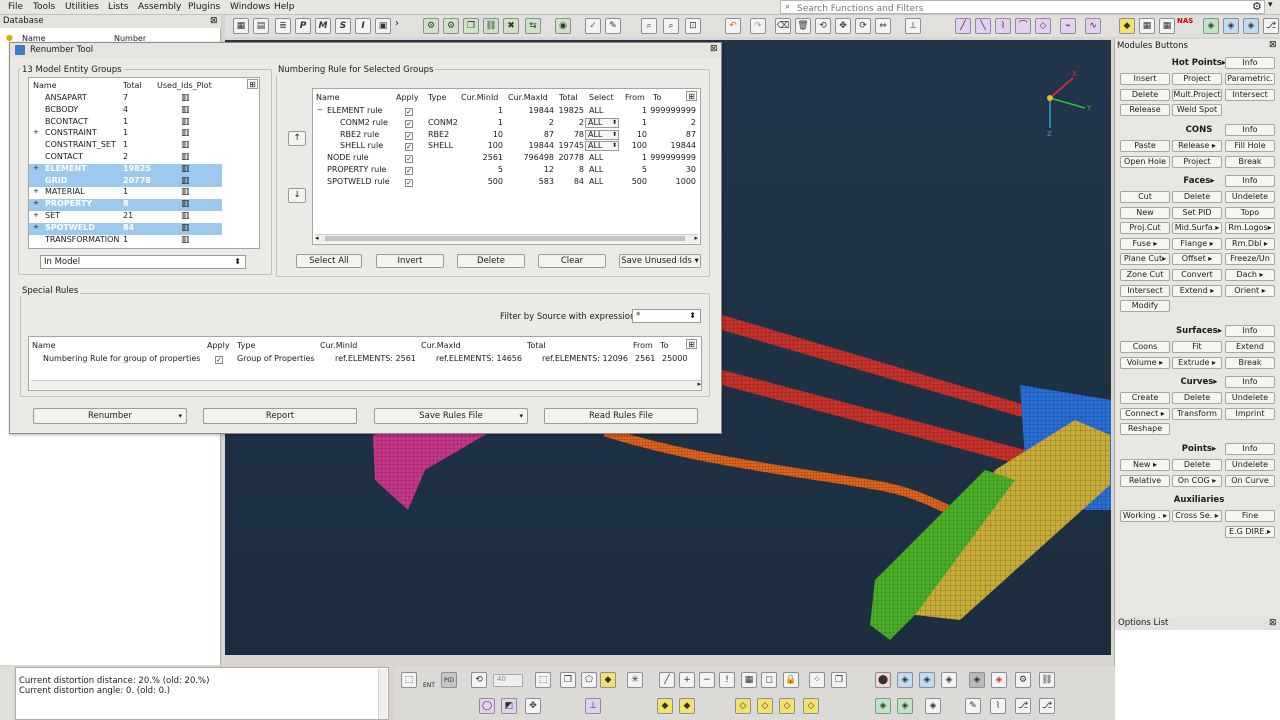 The image size is (1280, 720). Describe the element at coordinates (125, 169) in the screenshot. I see `entity-row: + ELEMENT 19825 ▥` at that location.